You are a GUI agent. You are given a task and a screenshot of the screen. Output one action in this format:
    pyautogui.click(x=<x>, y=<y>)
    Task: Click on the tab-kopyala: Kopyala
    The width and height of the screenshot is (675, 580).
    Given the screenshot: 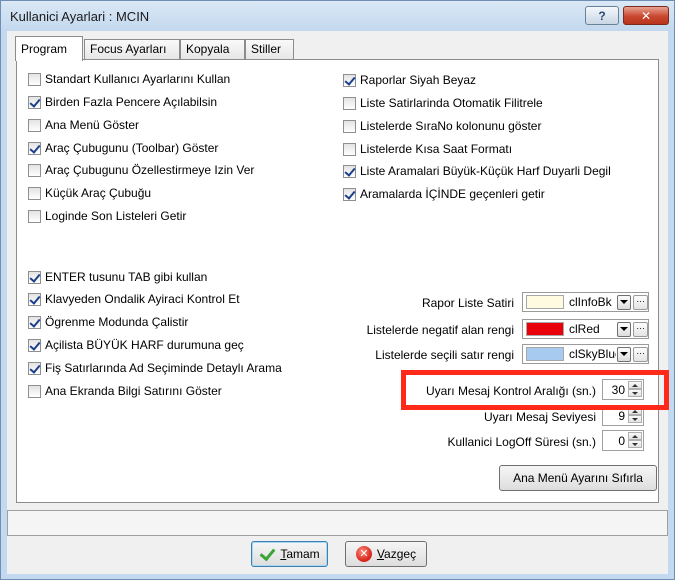 What is the action you would take?
    pyautogui.click(x=212, y=49)
    